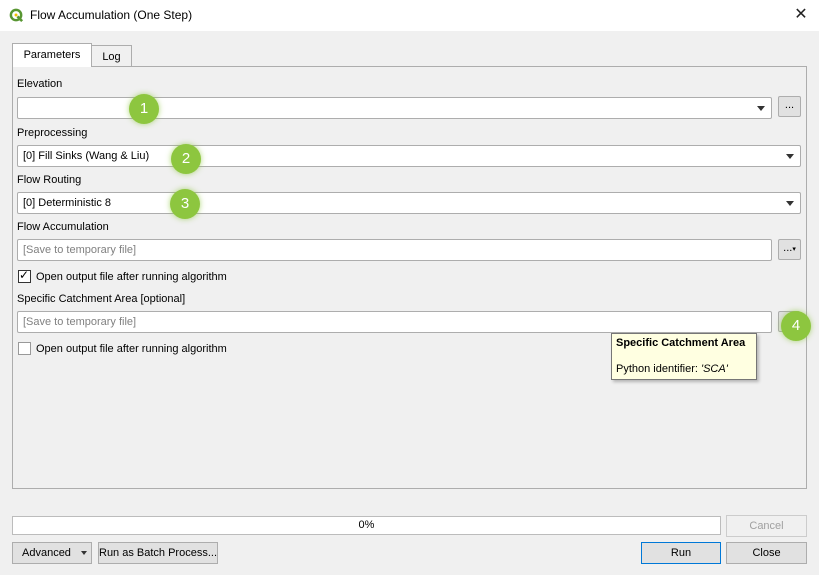 This screenshot has height=575, width=819. Describe the element at coordinates (394, 322) in the screenshot. I see `sca-output-field: [Save to temporary file]` at that location.